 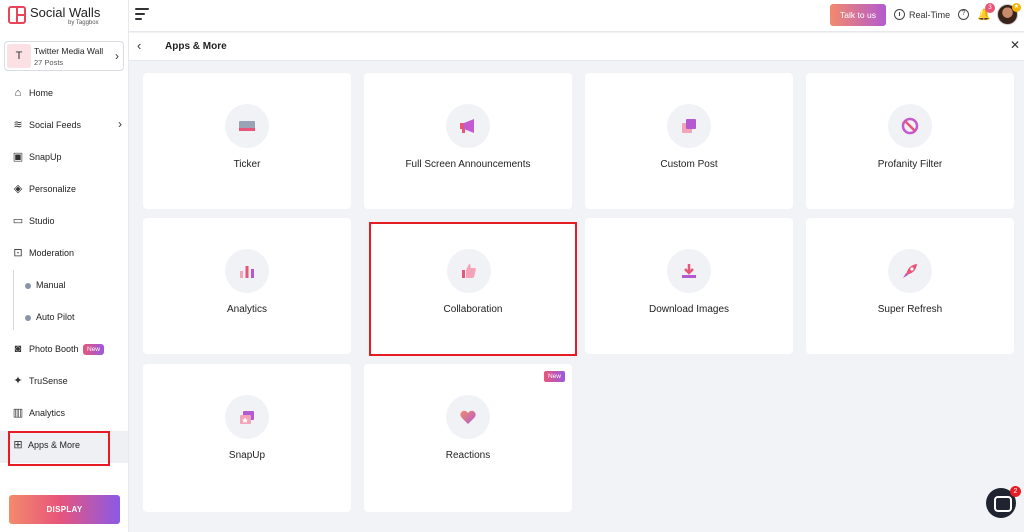 I want to click on back-arrow-icon: ‹, so click(x=139, y=45).